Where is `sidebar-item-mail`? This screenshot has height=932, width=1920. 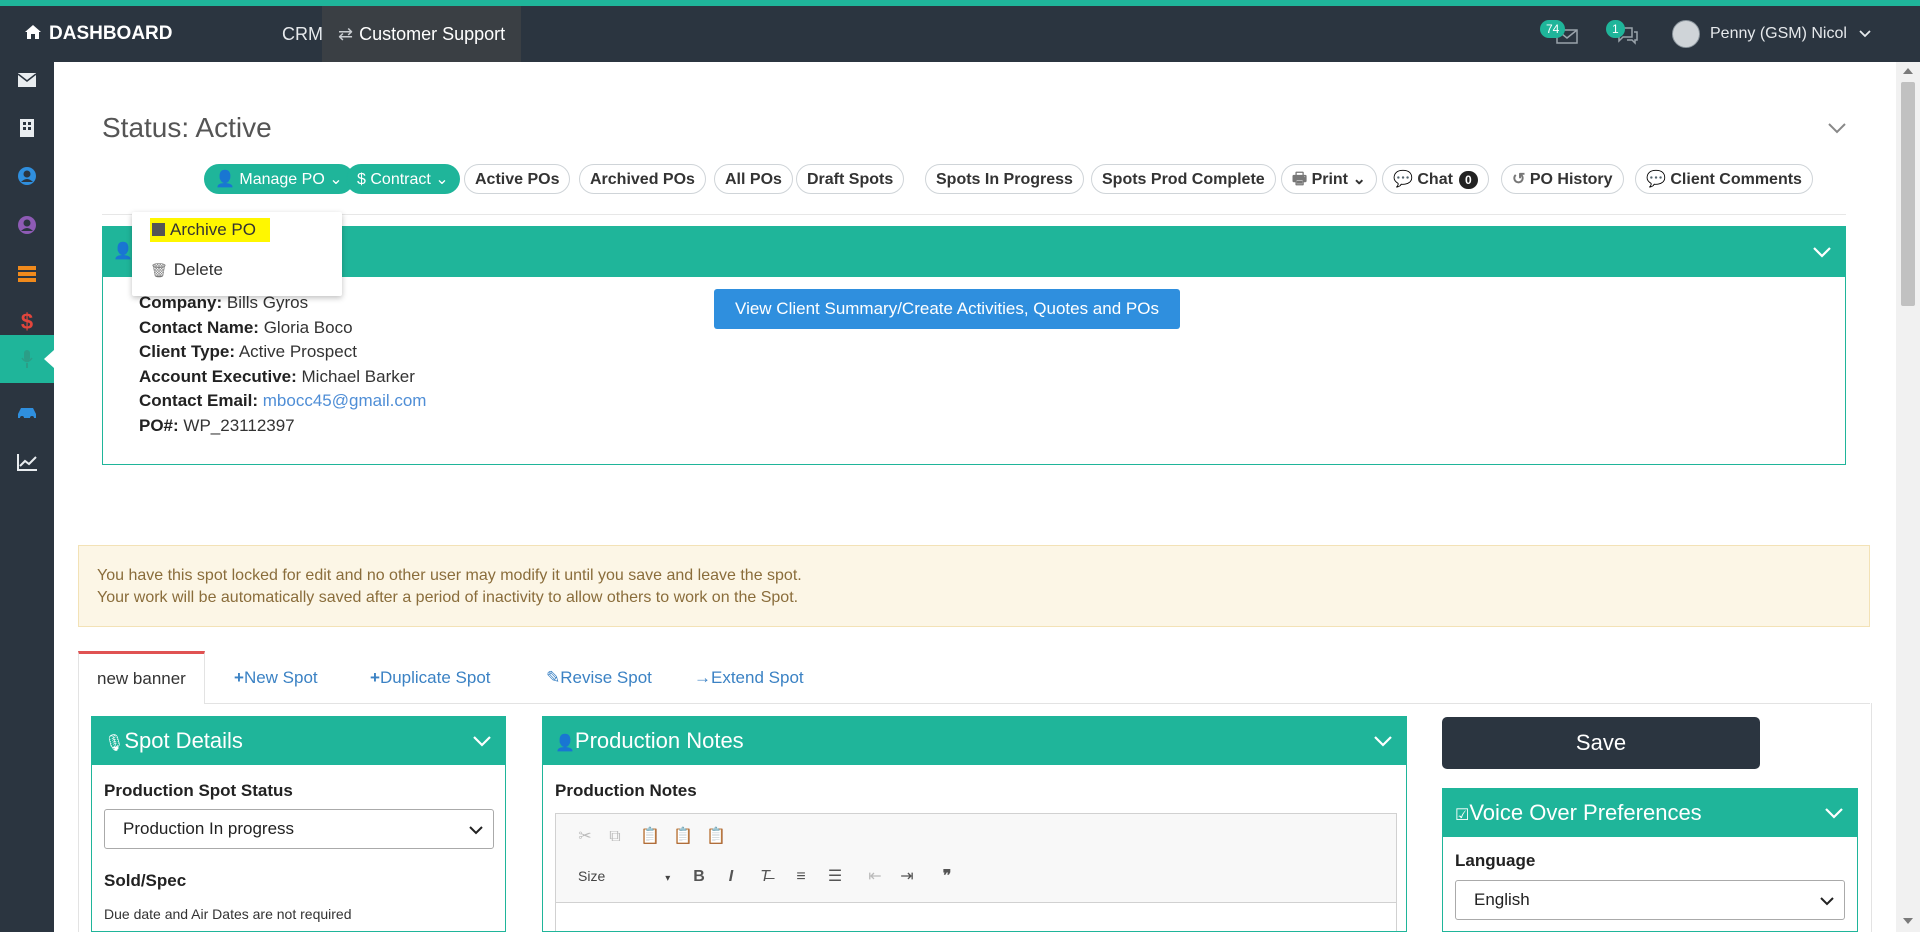 sidebar-item-mail is located at coordinates (27, 80).